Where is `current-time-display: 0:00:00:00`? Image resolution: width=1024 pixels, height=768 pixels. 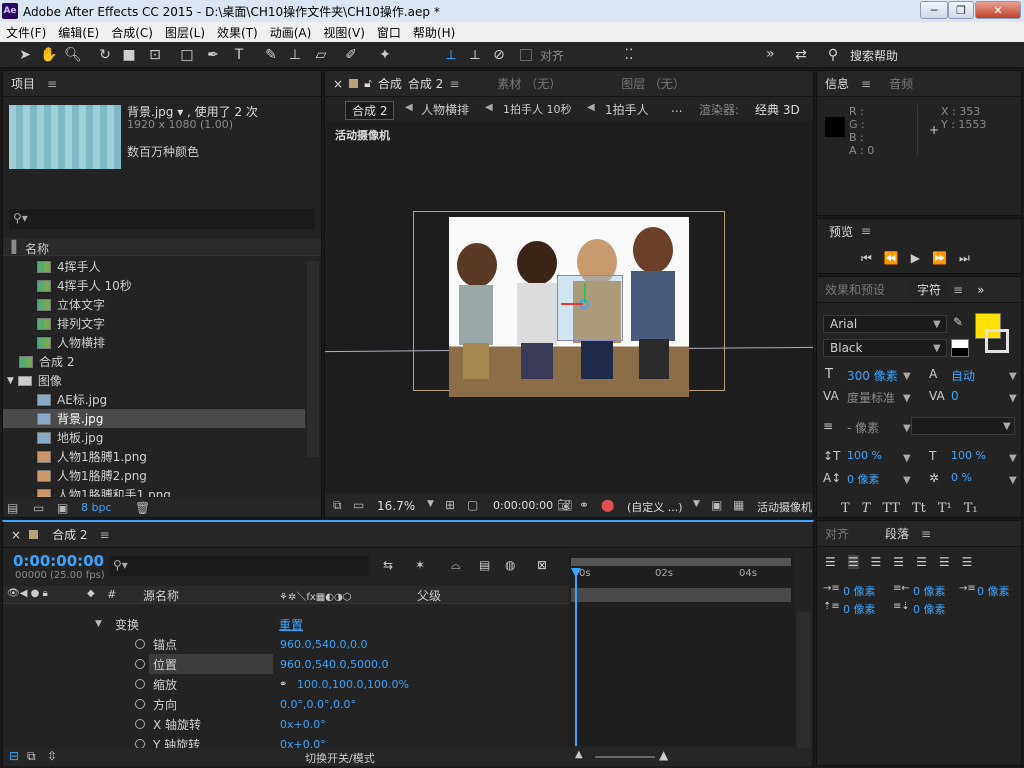
current-time-display: 0:00:00:00 is located at coordinates (58, 561).